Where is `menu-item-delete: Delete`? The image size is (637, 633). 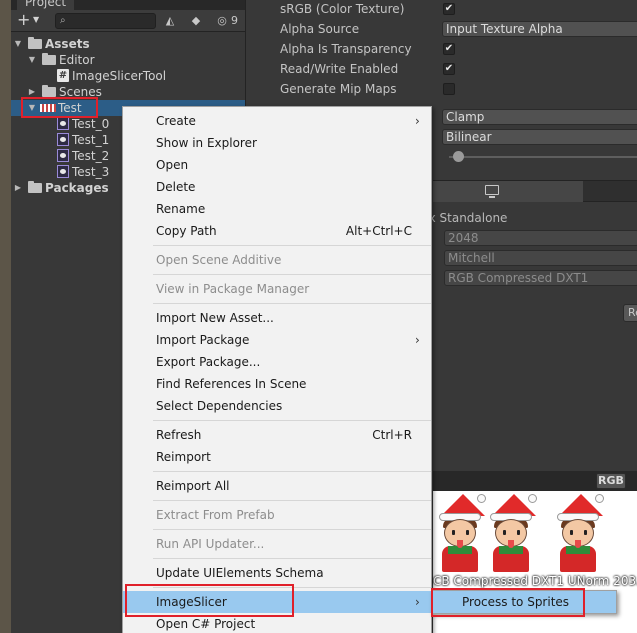
menu-item-delete: Delete is located at coordinates (277, 187).